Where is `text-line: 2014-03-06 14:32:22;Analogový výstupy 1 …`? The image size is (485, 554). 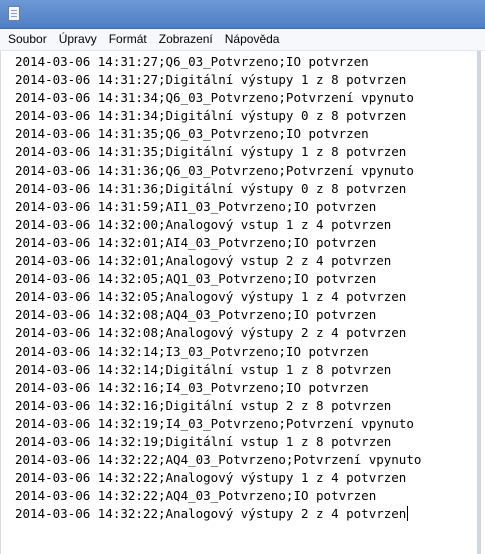
text-line: 2014-03-06 14:32:22;Analogový výstupy 1 … is located at coordinates (246, 478).